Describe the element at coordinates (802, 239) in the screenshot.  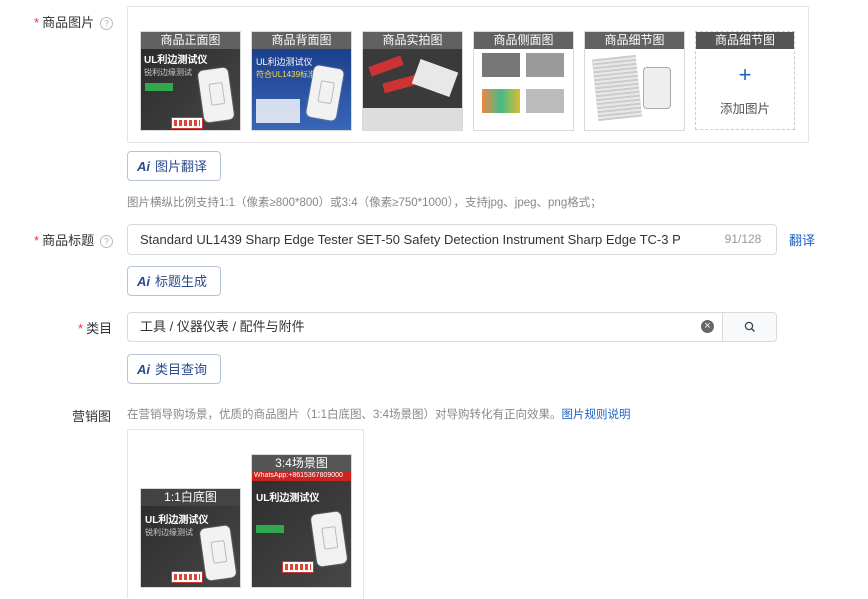
I see `translate-link: 翻译` at that location.